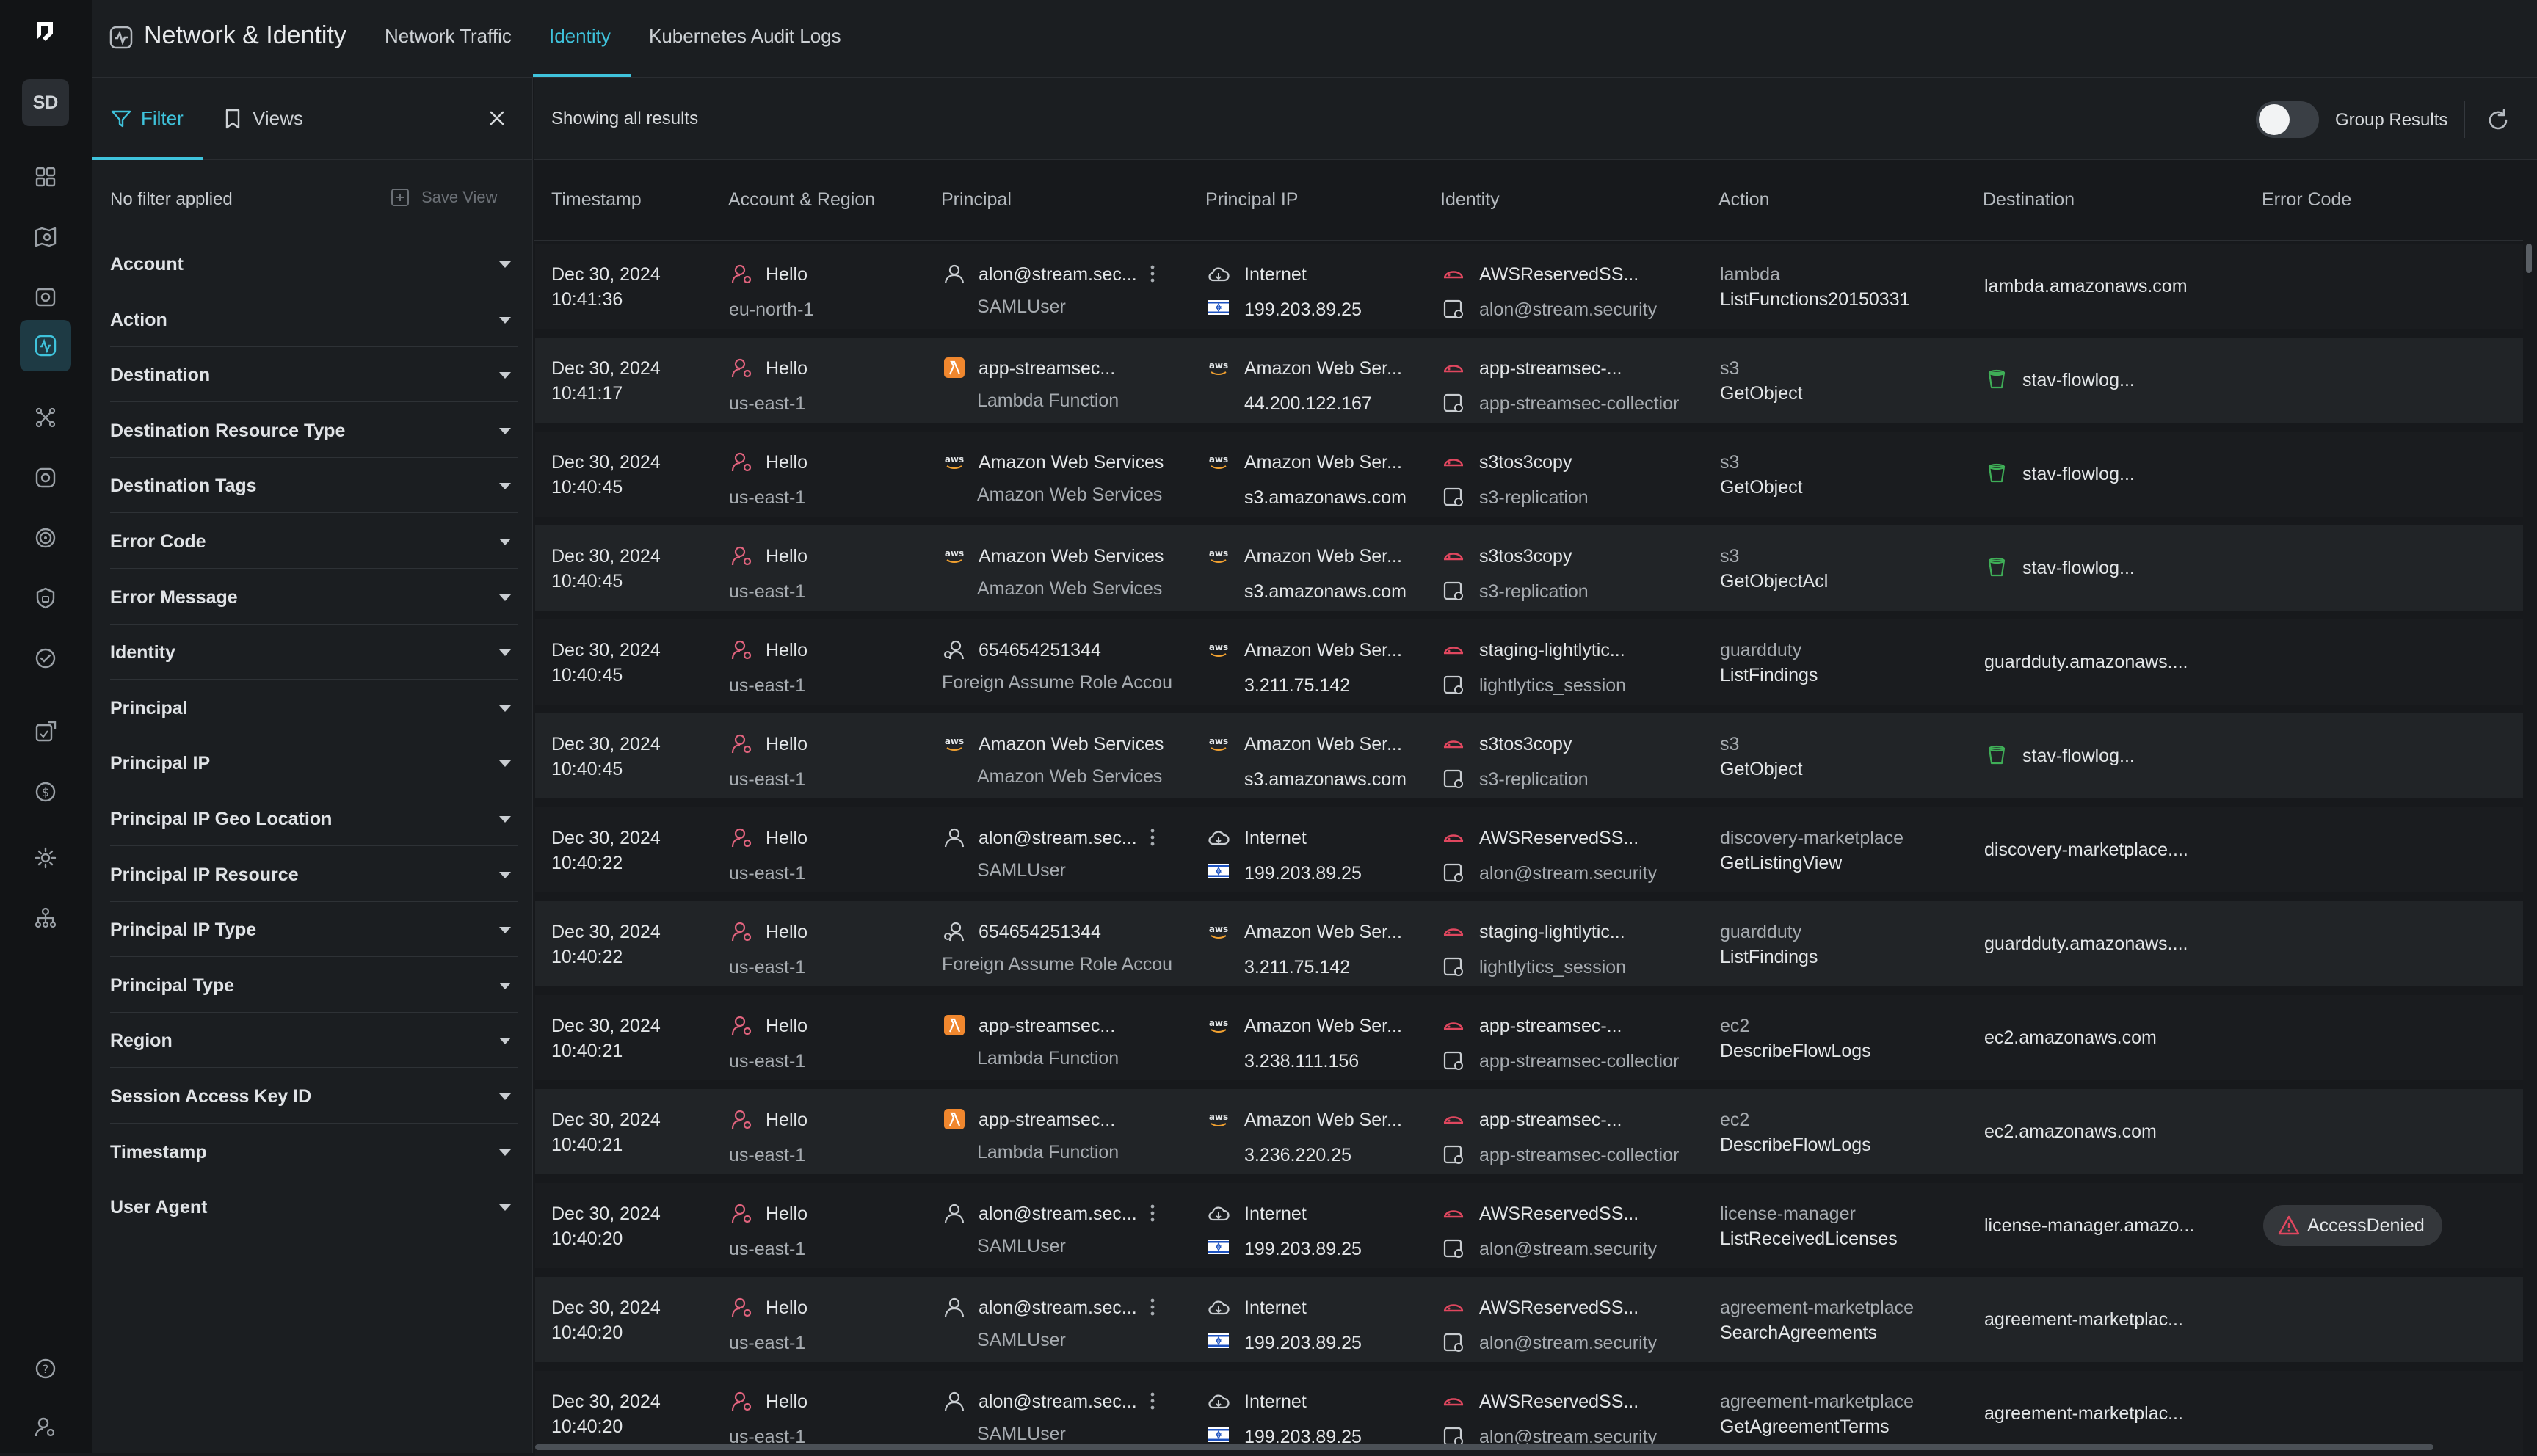 Image resolution: width=2537 pixels, height=1456 pixels. What do you see at coordinates (314, 1207) in the screenshot?
I see `filter-item: User Agent` at bounding box center [314, 1207].